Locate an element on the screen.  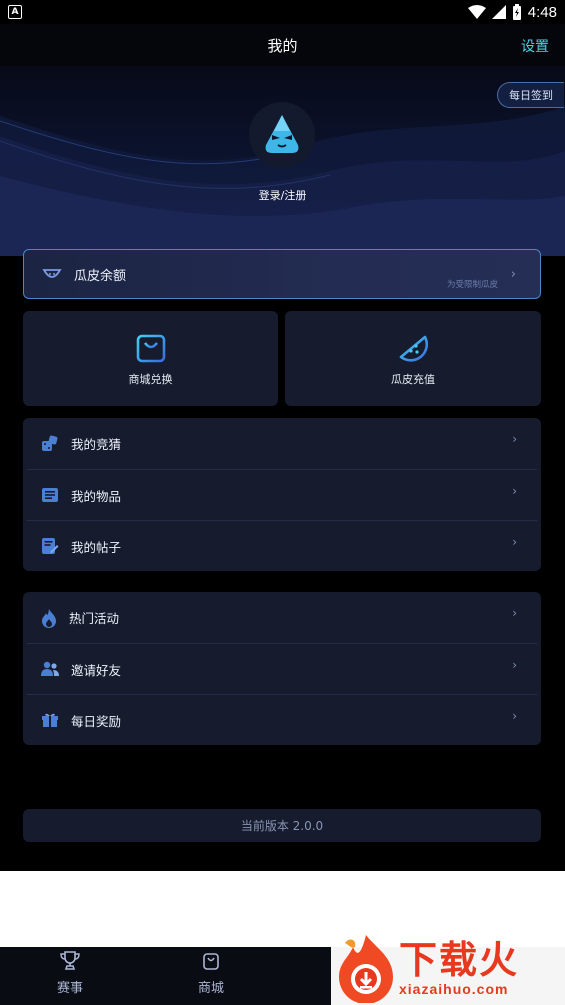
page-title: 我的 is located at coordinates (282, 45).